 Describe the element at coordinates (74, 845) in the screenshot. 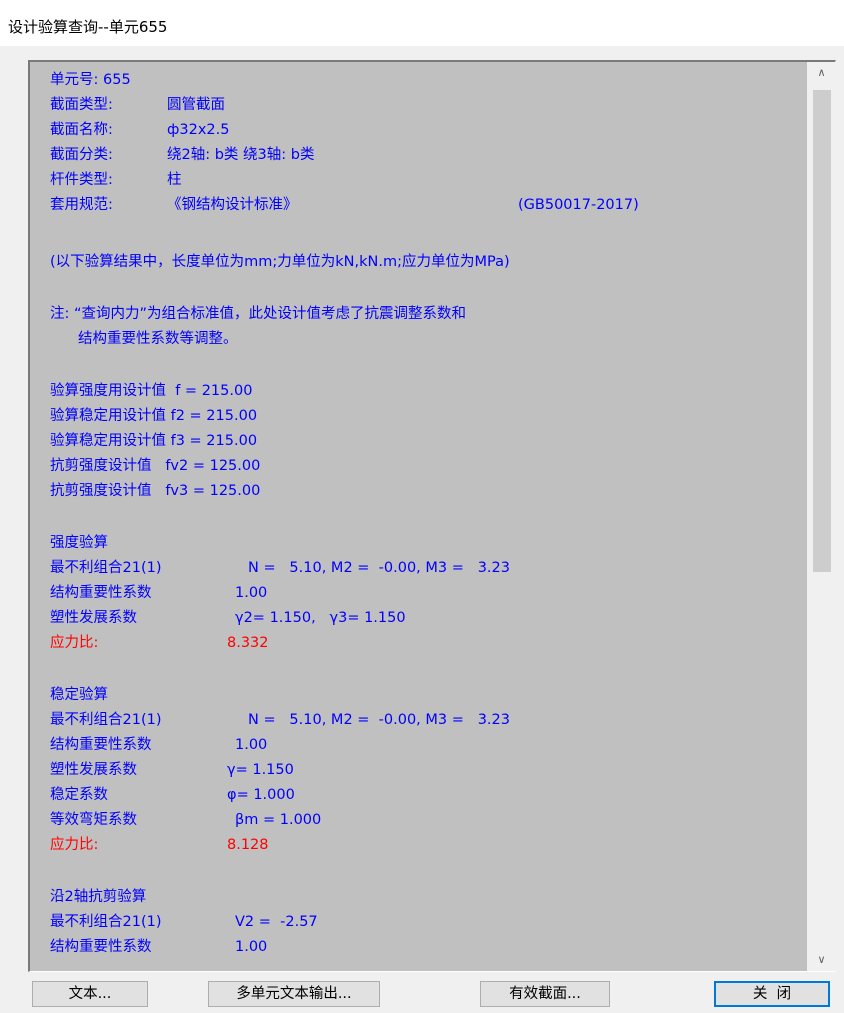

I see `stability-ratio-label: 应力比:` at that location.